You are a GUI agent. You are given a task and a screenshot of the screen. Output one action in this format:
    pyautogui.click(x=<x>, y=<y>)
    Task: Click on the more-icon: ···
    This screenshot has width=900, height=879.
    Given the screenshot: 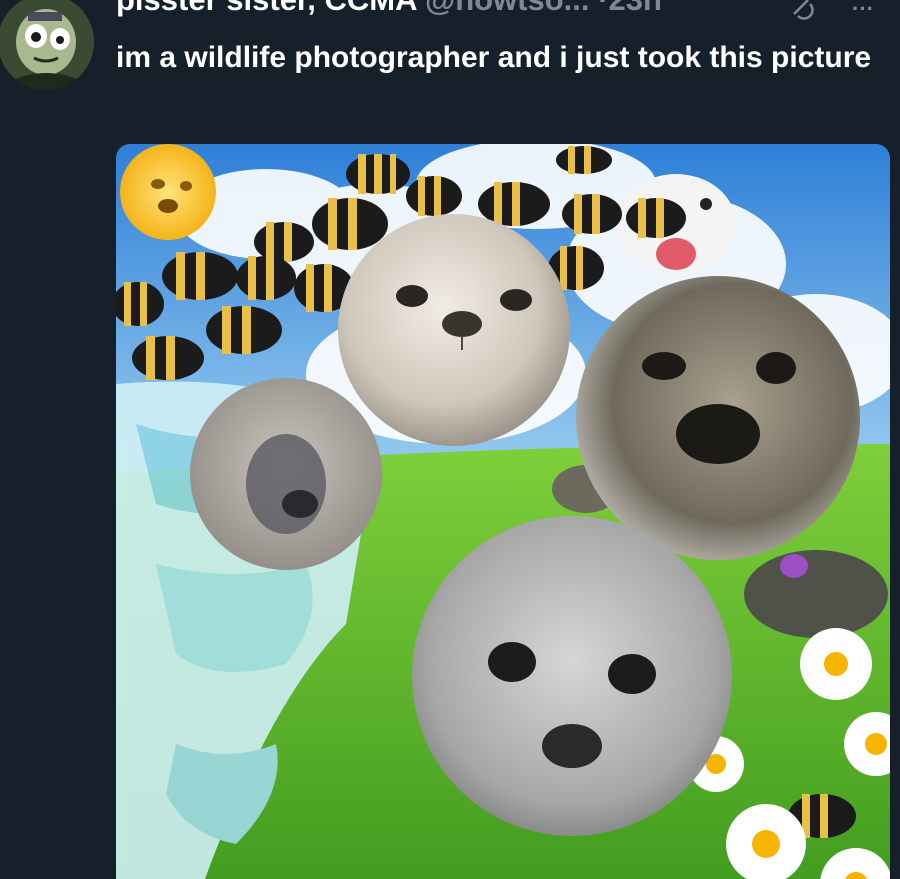 What is the action you would take?
    pyautogui.click(x=863, y=13)
    